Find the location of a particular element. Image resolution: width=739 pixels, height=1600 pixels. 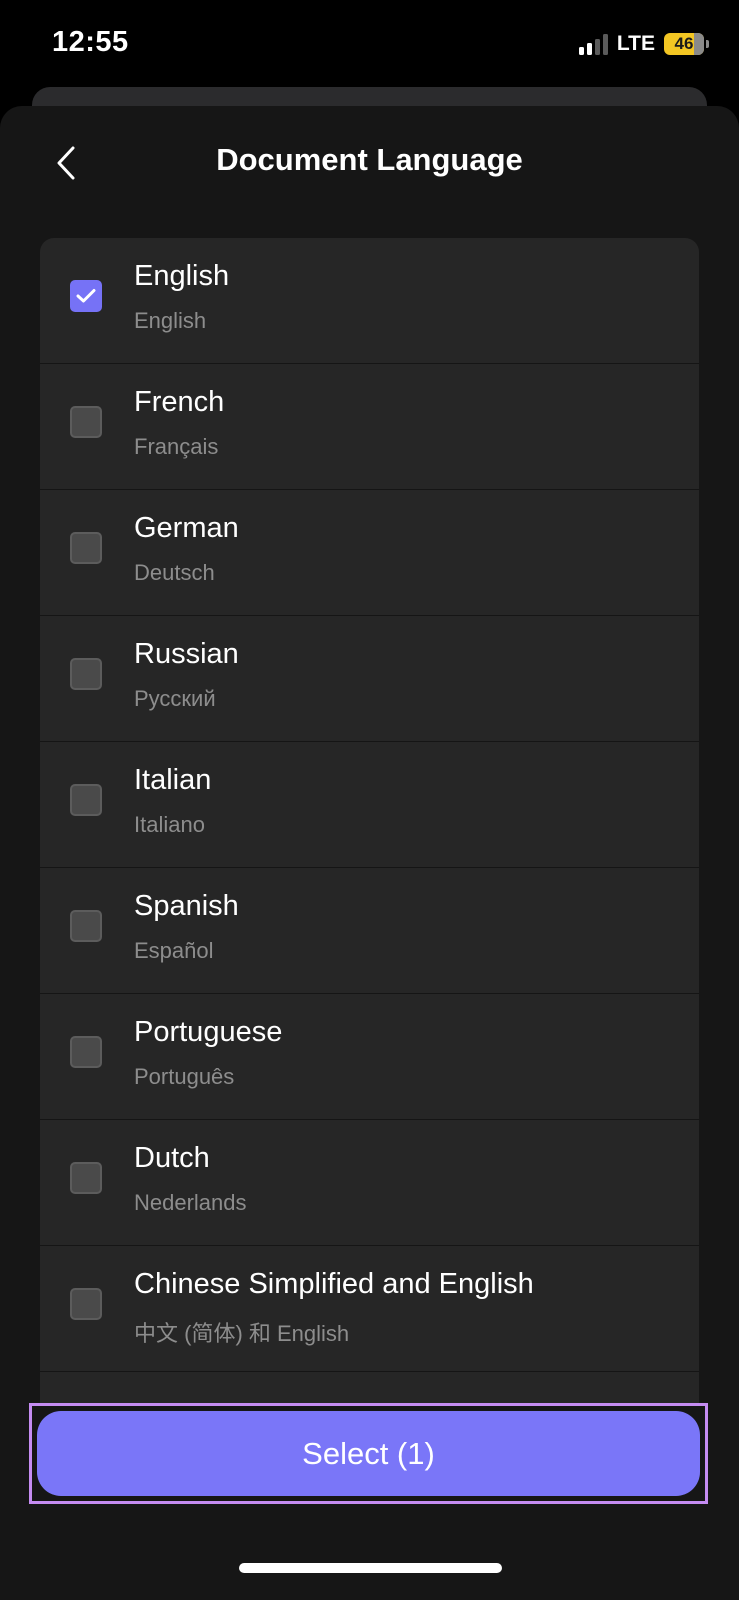

language-native-name: English is located at coordinates (170, 320).